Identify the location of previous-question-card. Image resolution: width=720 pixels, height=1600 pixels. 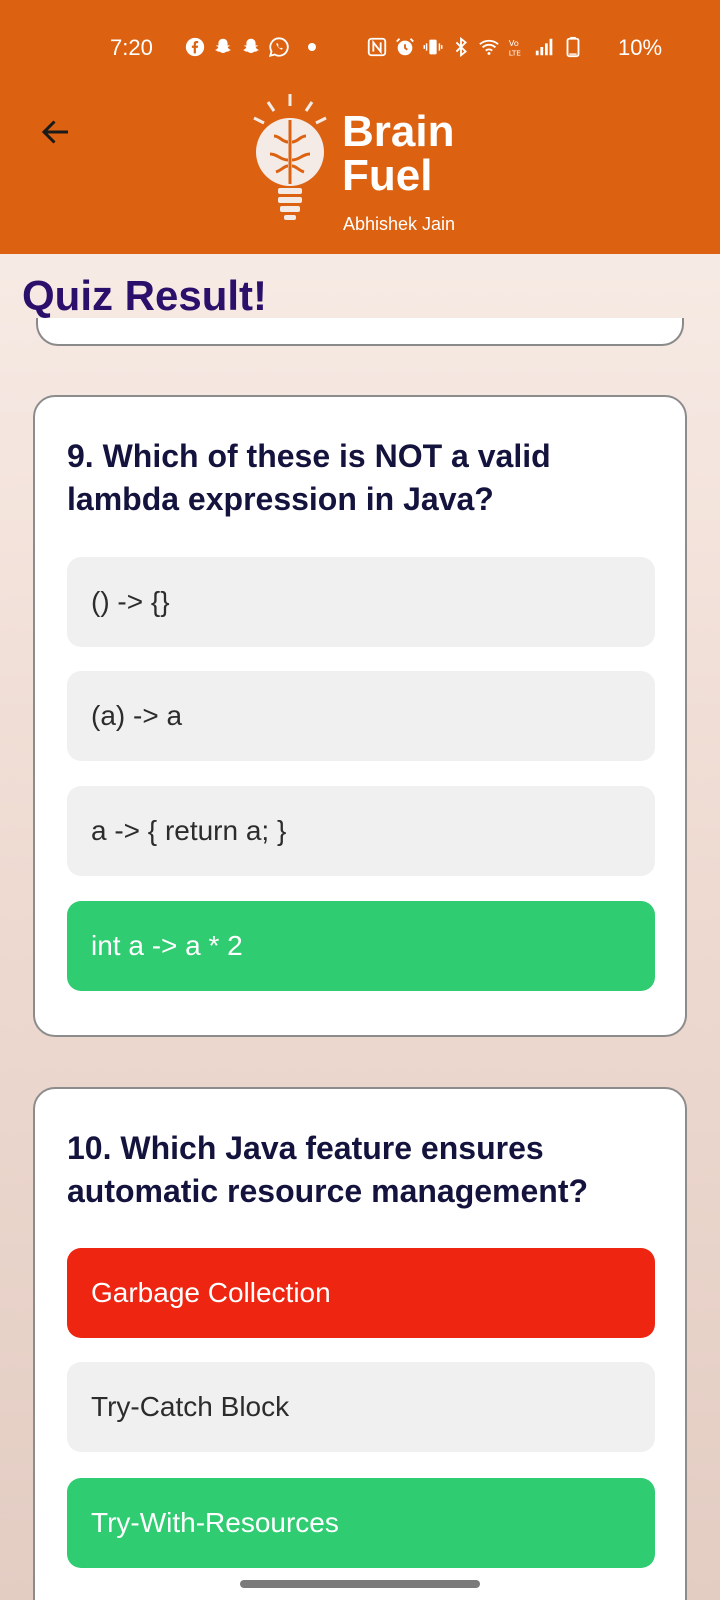
(360, 332).